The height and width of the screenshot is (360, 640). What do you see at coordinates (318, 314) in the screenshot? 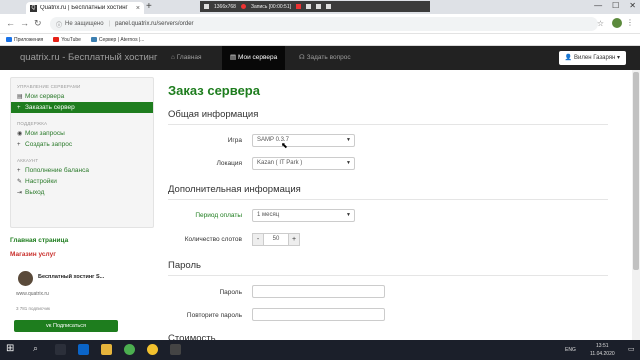
I see `repeat-password-input` at bounding box center [318, 314].